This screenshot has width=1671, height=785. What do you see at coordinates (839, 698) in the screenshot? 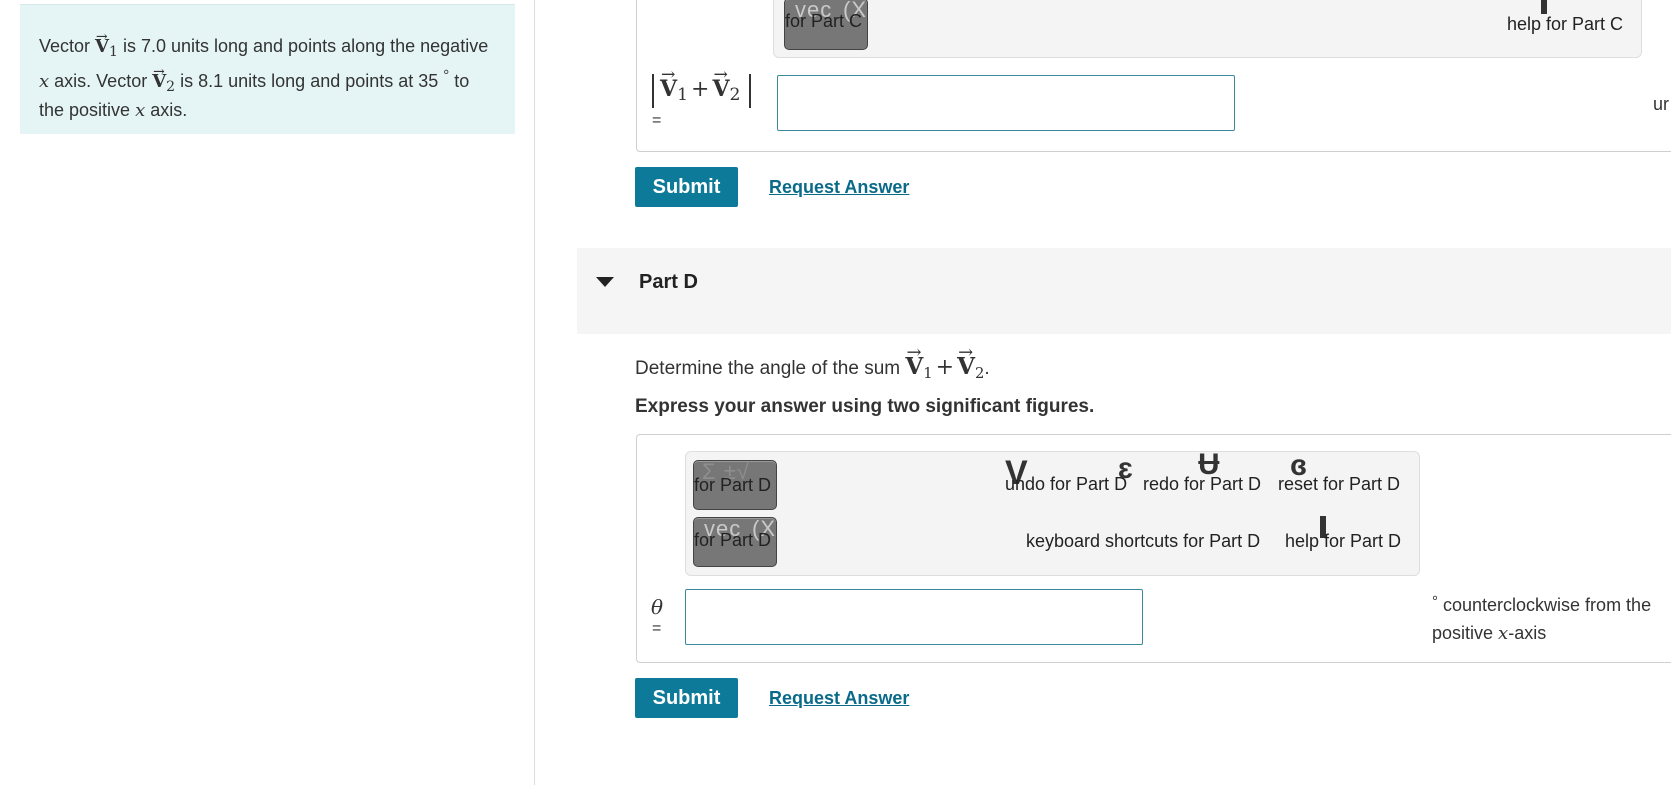
I see `partD-request-answer-link: Request Answer` at bounding box center [839, 698].